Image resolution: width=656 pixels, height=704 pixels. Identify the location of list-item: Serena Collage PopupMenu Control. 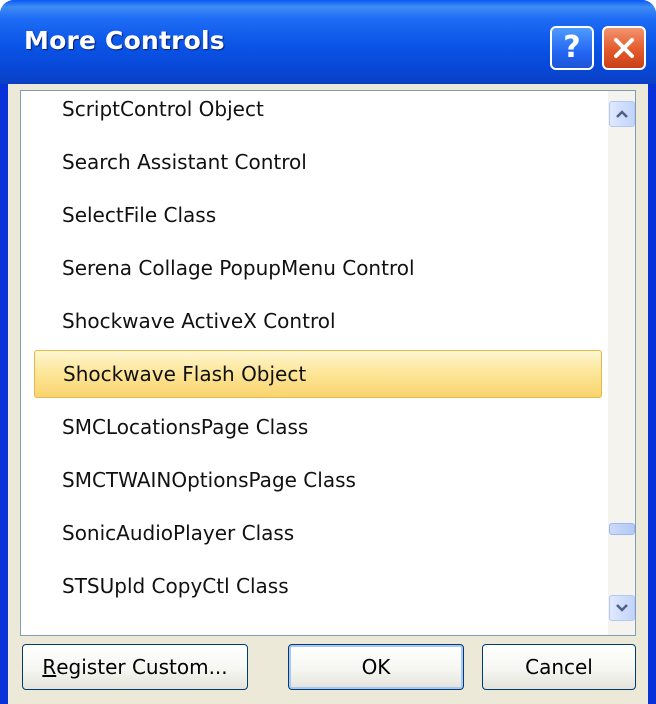
(318, 268).